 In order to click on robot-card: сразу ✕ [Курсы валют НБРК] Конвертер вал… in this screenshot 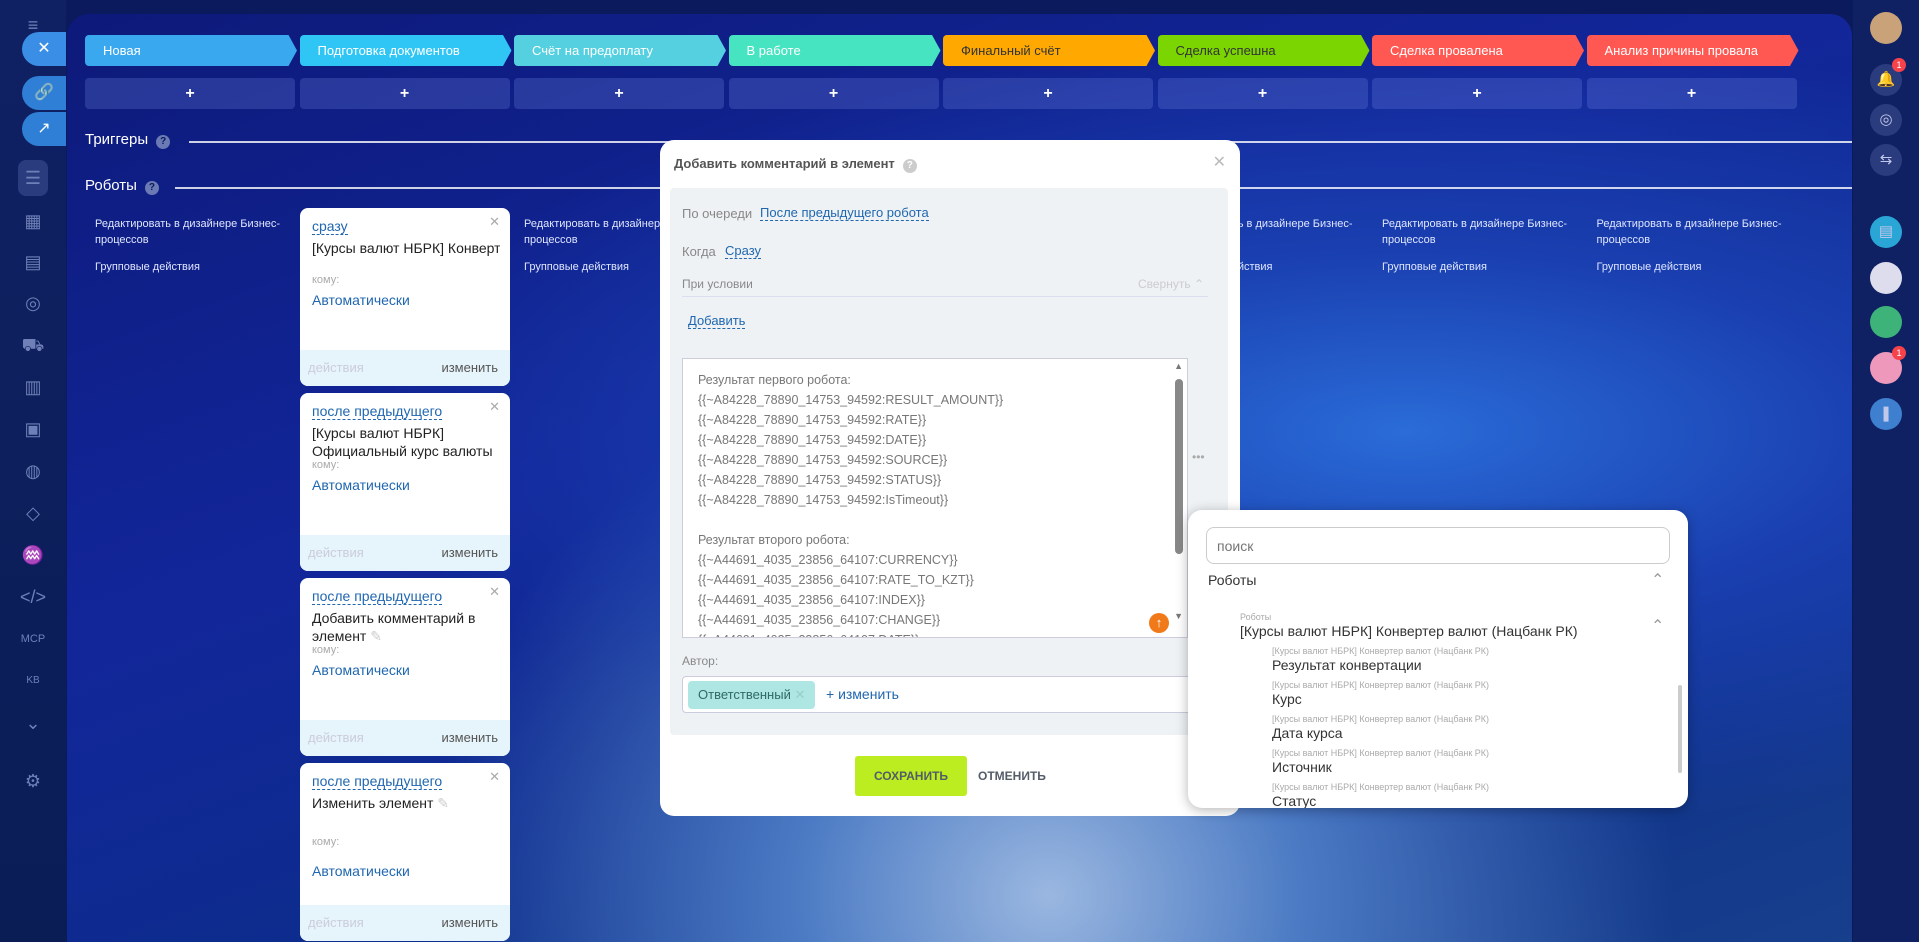, I will do `click(405, 297)`.